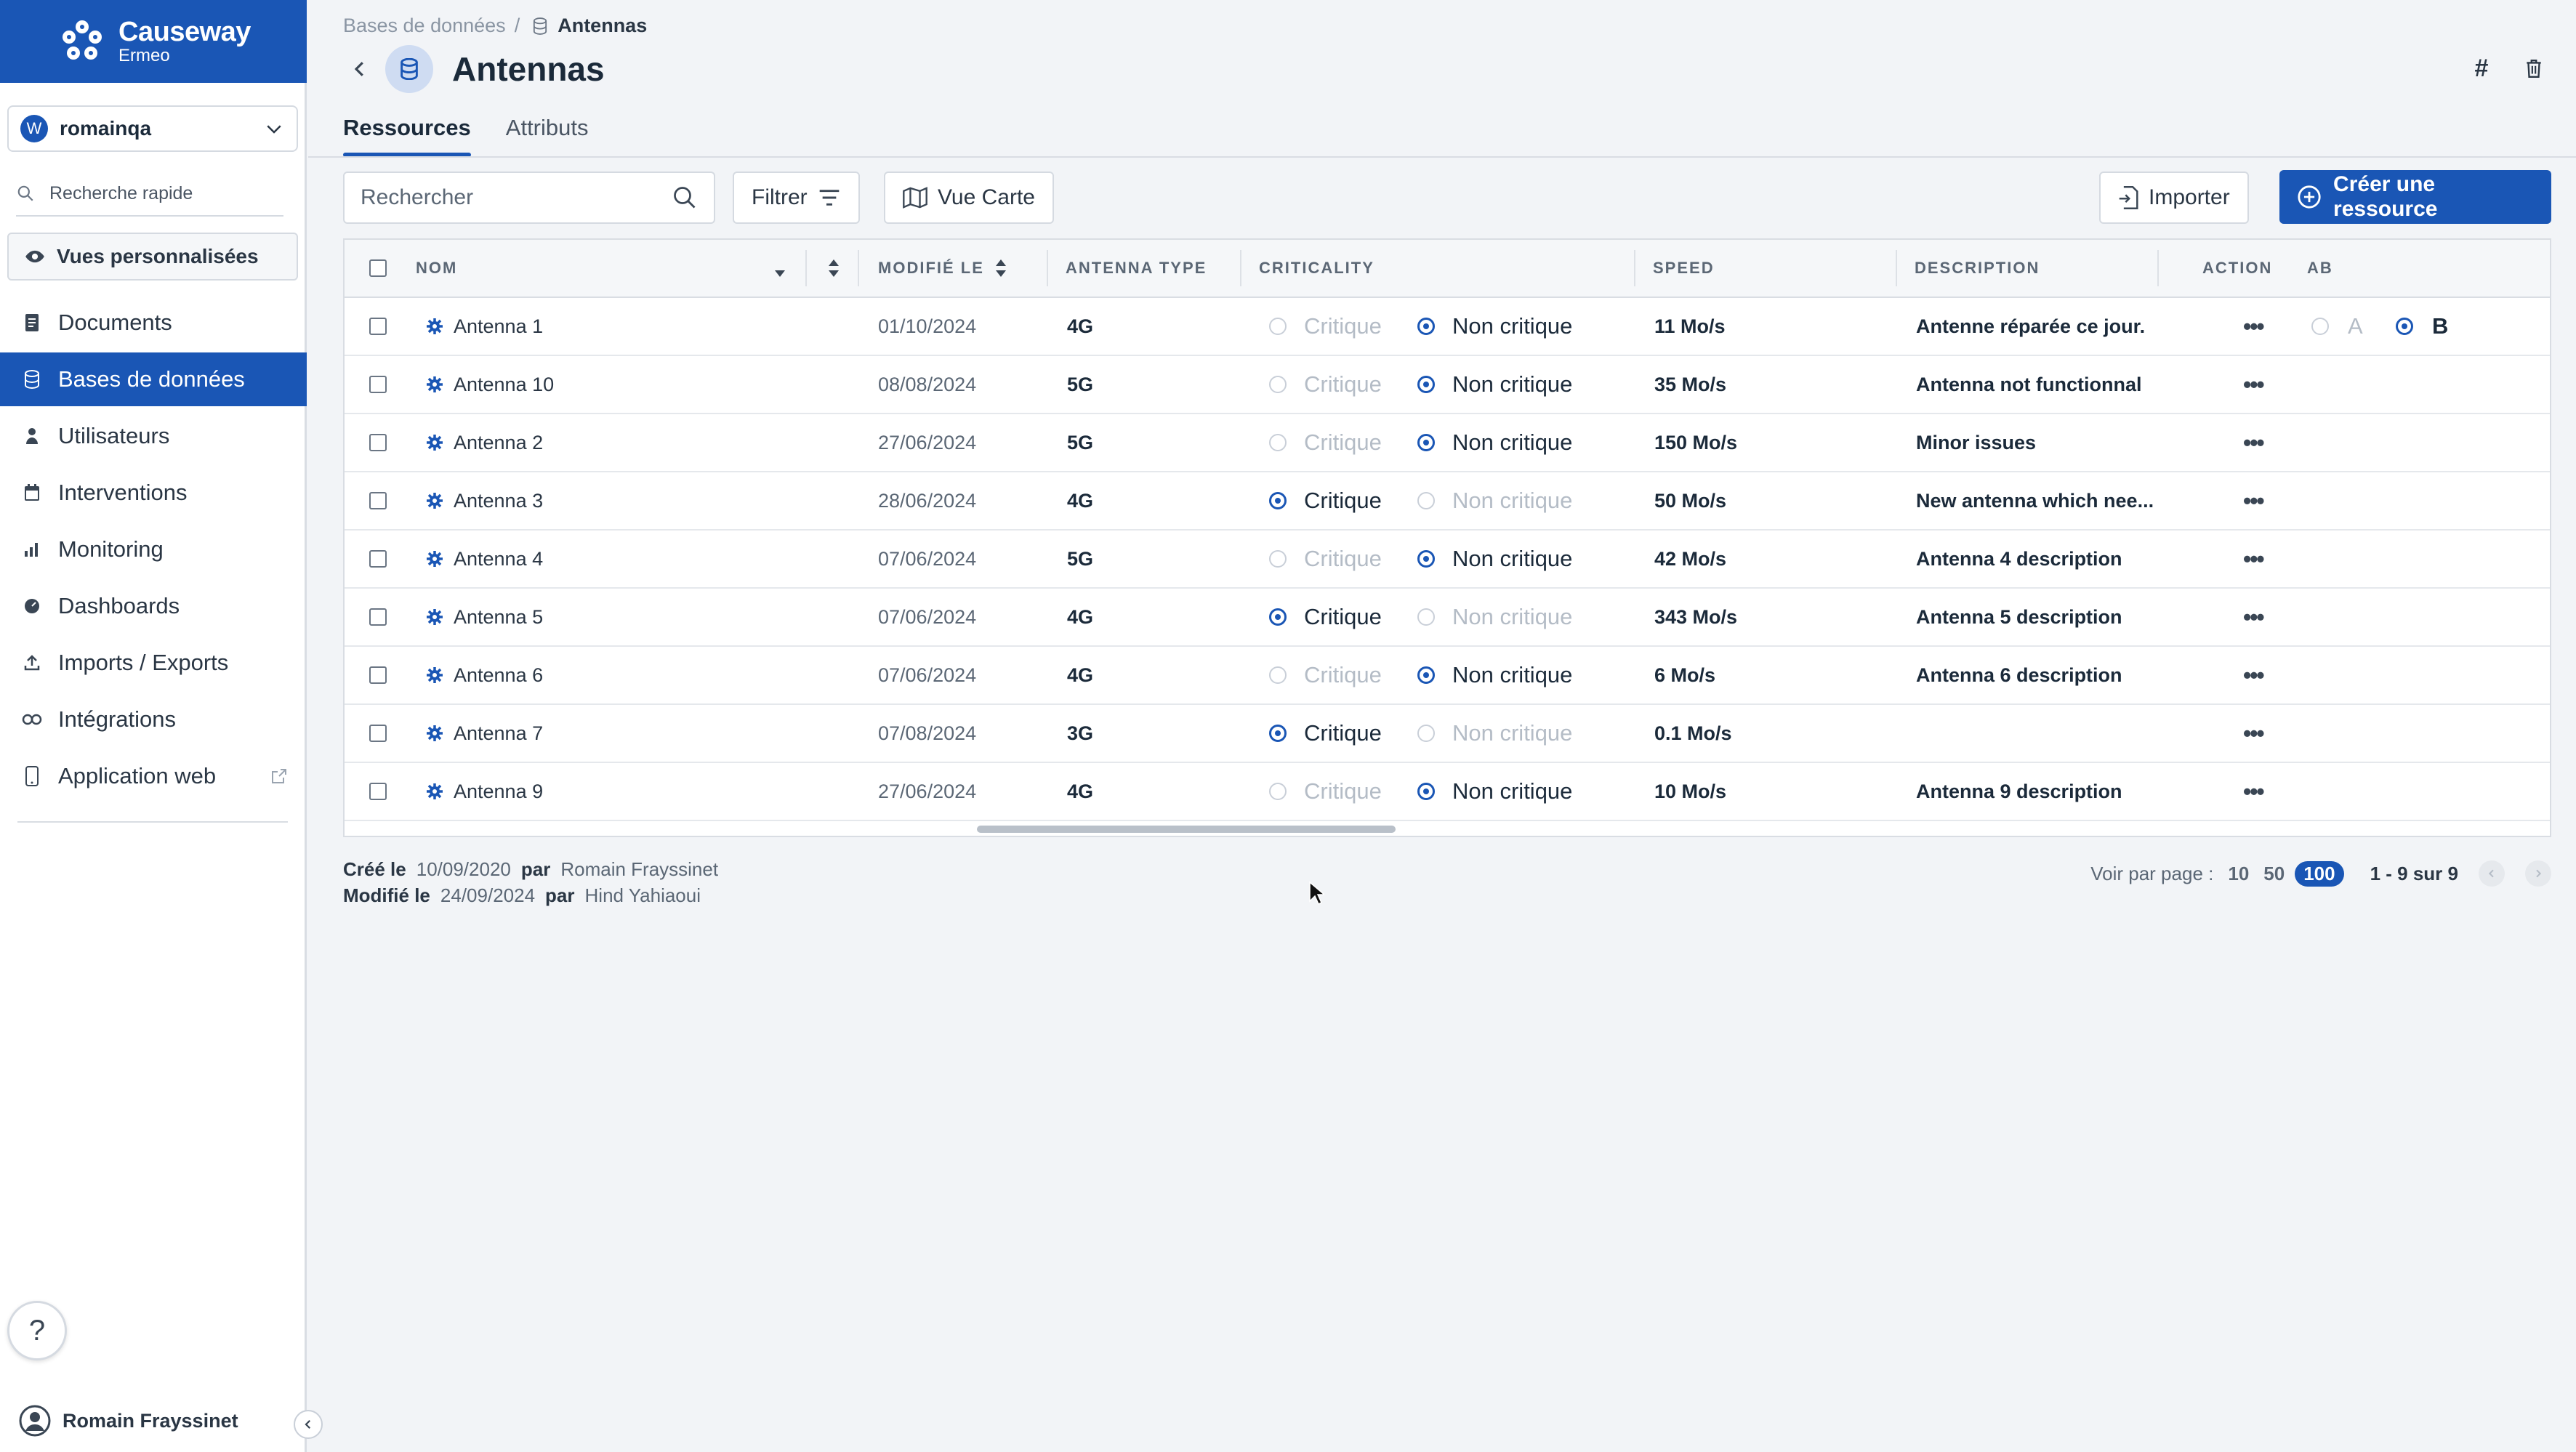  Describe the element at coordinates (2415, 197) in the screenshot. I see `create-resource-button: Créer une ressource` at that location.